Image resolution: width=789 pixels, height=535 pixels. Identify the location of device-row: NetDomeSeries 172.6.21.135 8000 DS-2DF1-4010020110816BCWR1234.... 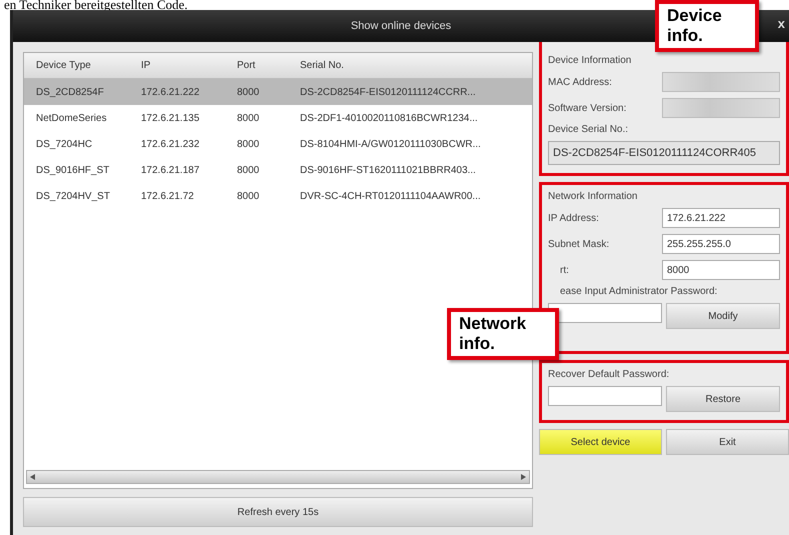
(278, 118).